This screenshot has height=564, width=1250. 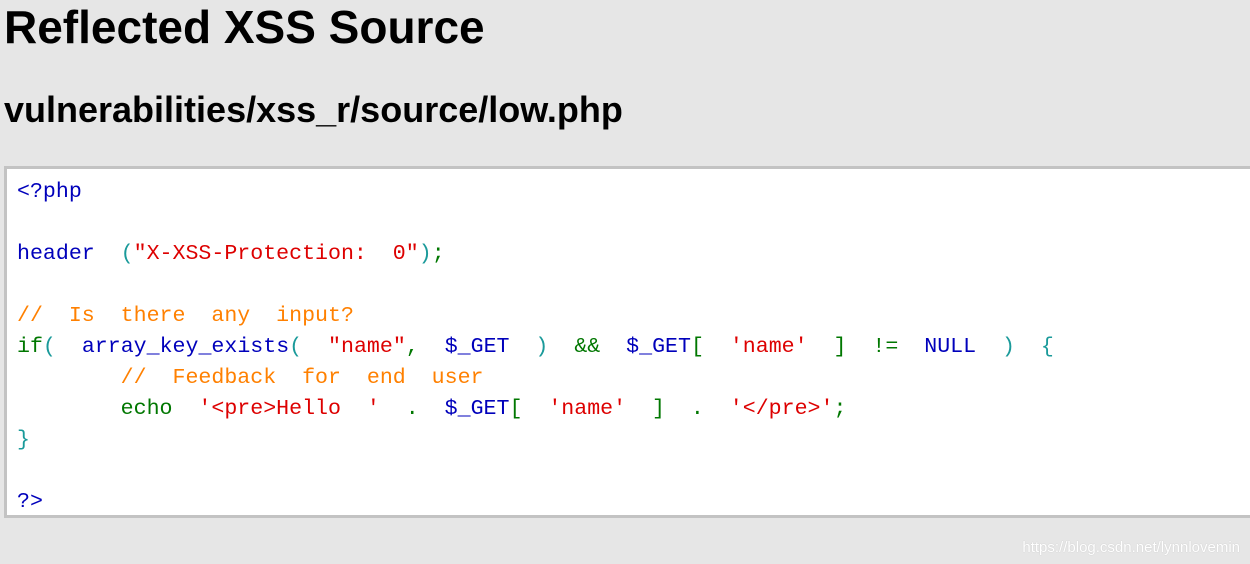 What do you see at coordinates (425, 347) in the screenshot?
I see `code-token: ,` at bounding box center [425, 347].